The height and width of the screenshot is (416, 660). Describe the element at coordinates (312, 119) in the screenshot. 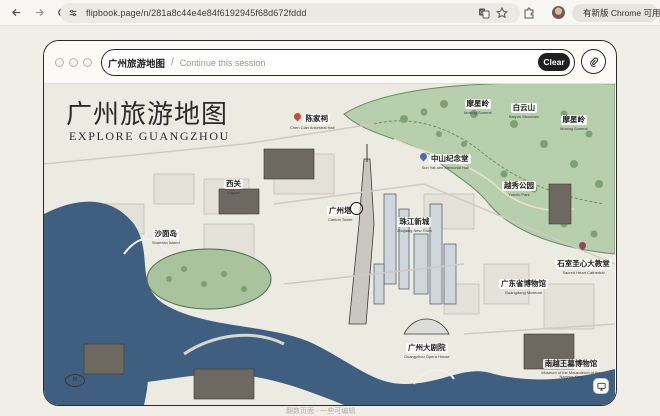

I see `label-chen-clan: 陈家祠 Chen Clan Ancestral Hall` at that location.